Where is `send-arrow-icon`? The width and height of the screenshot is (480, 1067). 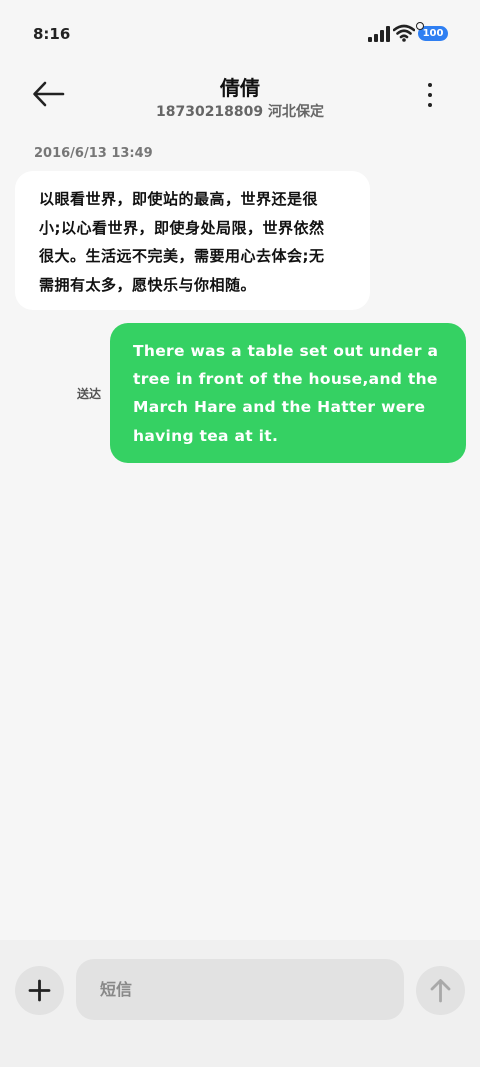
send-arrow-icon is located at coordinates (440, 991).